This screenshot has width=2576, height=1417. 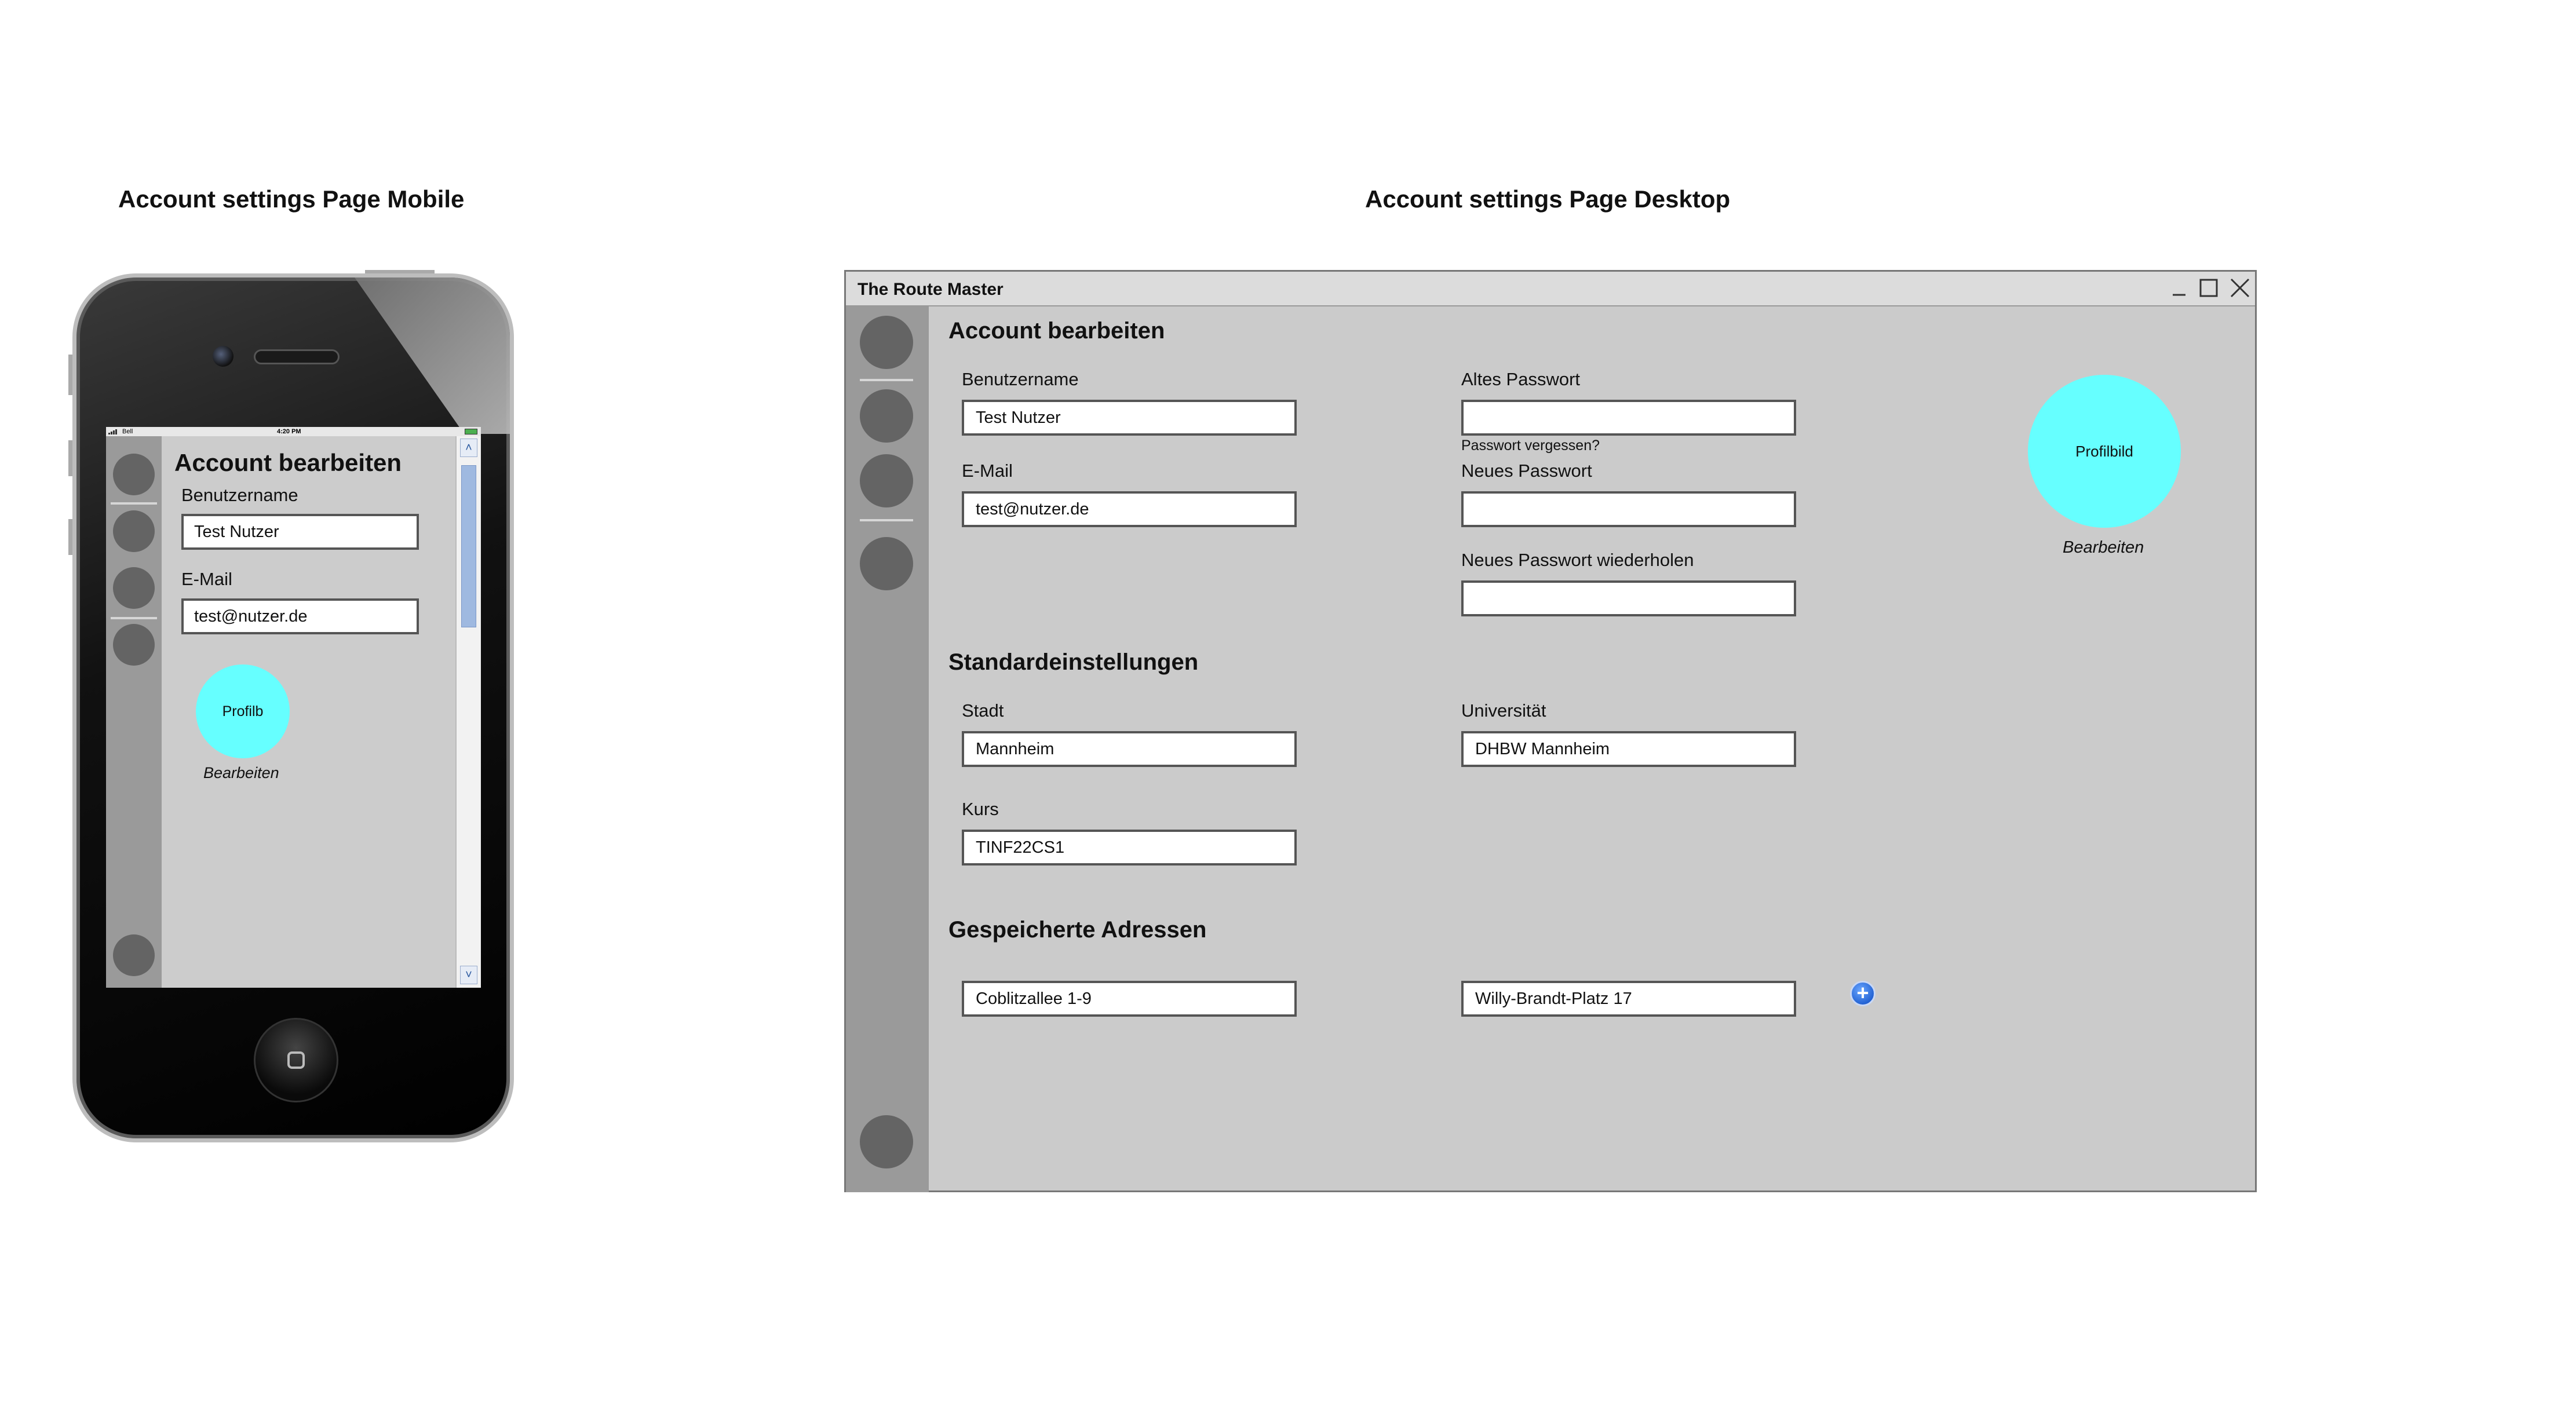 I want to click on addresses-section-heading: Gespeicherte Adressen, so click(x=1077, y=930).